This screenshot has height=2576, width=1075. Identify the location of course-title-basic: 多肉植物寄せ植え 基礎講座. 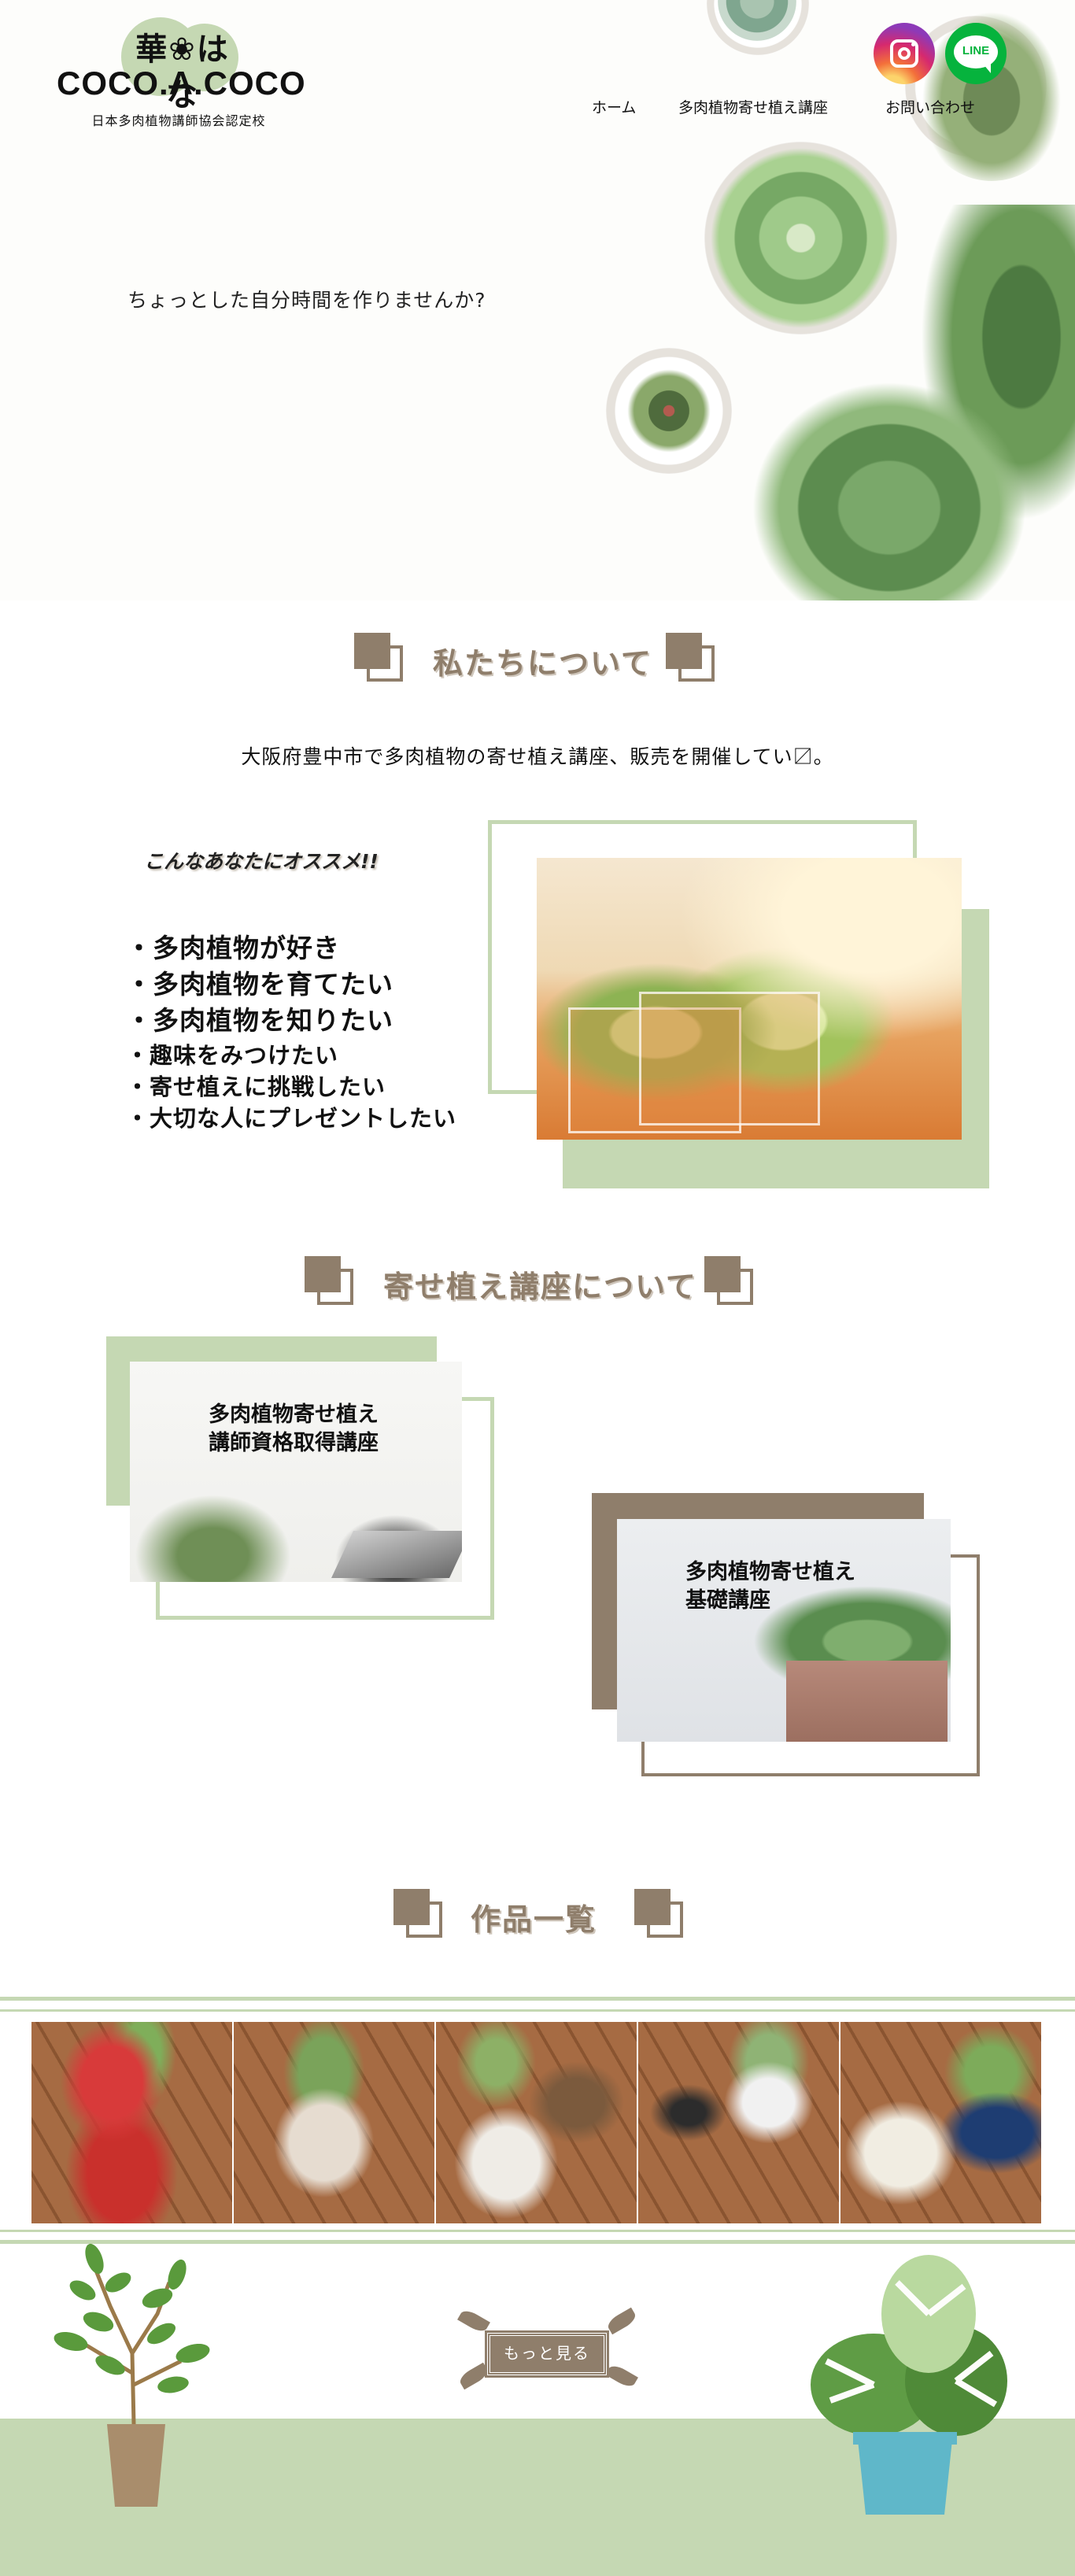
(770, 1586).